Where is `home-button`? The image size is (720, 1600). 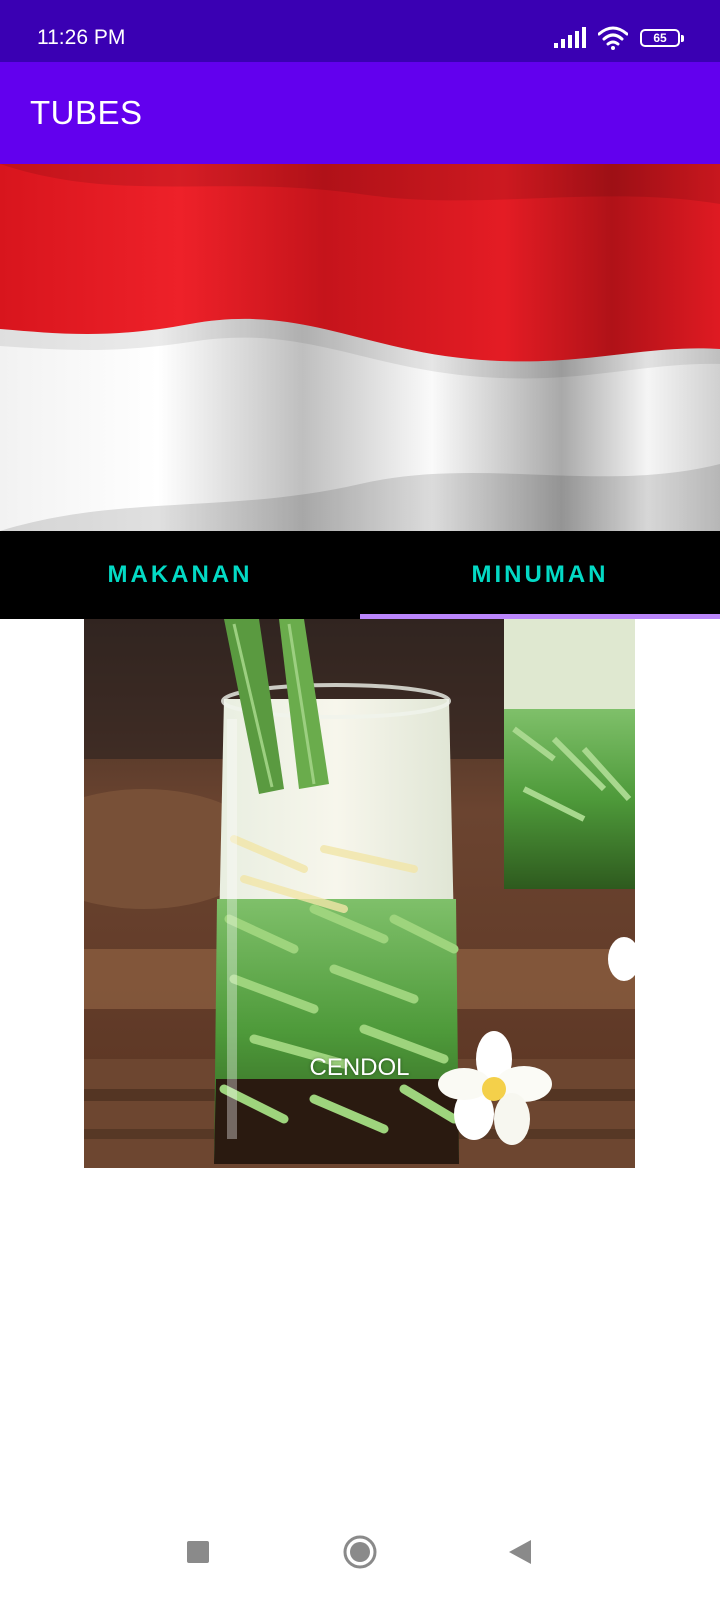 home-button is located at coordinates (360, 1552).